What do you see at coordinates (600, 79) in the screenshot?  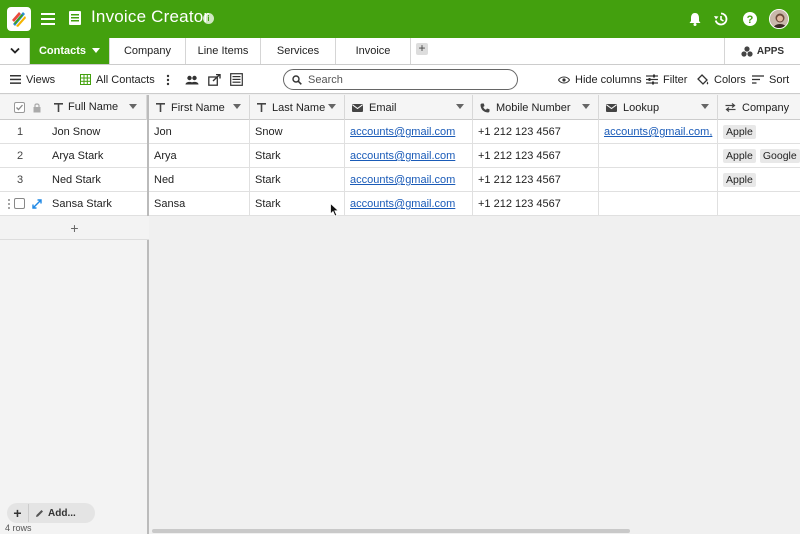 I see `hide-columns-button: Hide columns` at bounding box center [600, 79].